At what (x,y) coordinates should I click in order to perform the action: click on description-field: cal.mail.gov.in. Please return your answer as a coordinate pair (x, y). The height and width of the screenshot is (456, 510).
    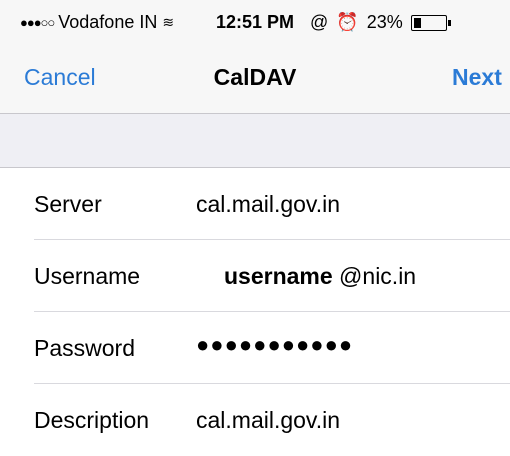
    Looking at the image, I should click on (268, 420).